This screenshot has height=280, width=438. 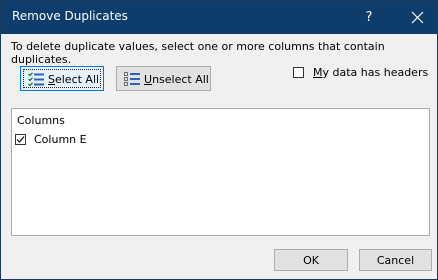 I want to click on select-all-icon, so click(x=36, y=79).